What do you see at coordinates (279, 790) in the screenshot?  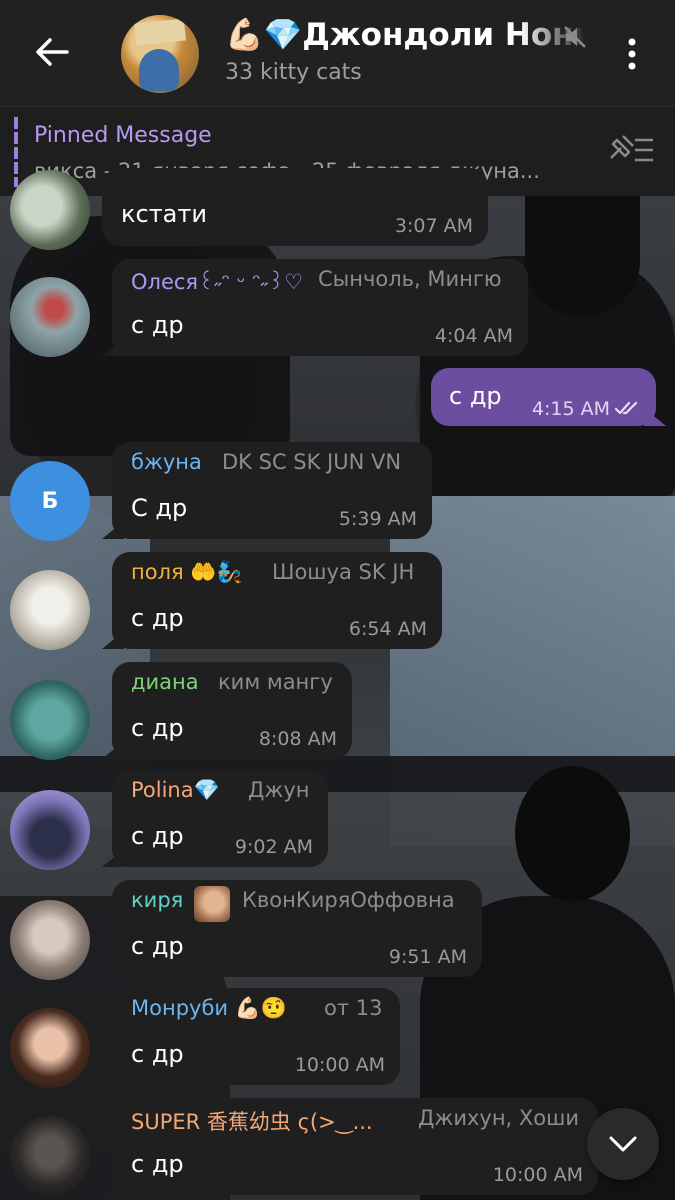 I see `sender-rank: Джун` at bounding box center [279, 790].